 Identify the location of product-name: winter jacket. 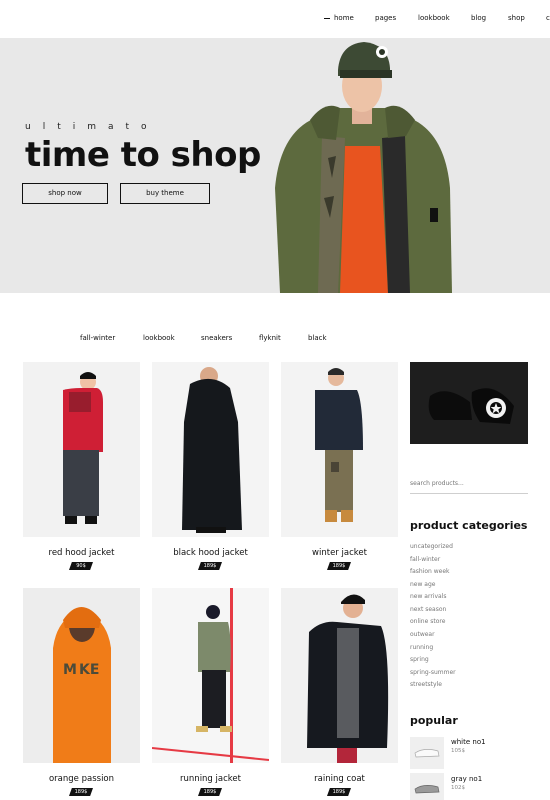
(339, 553).